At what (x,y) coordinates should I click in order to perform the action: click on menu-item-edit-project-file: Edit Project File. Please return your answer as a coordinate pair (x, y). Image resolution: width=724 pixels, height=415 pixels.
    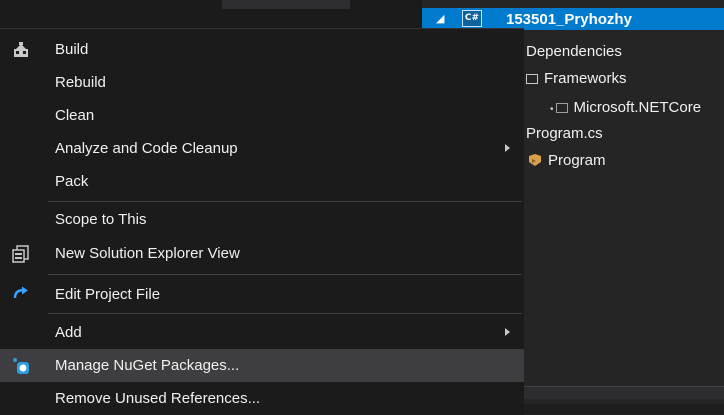
    Looking at the image, I should click on (262, 294).